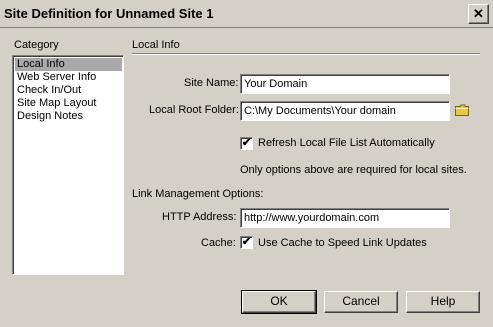  What do you see at coordinates (109, 13) in the screenshot?
I see `window-title: Site Definition for Unnamed Site 1` at bounding box center [109, 13].